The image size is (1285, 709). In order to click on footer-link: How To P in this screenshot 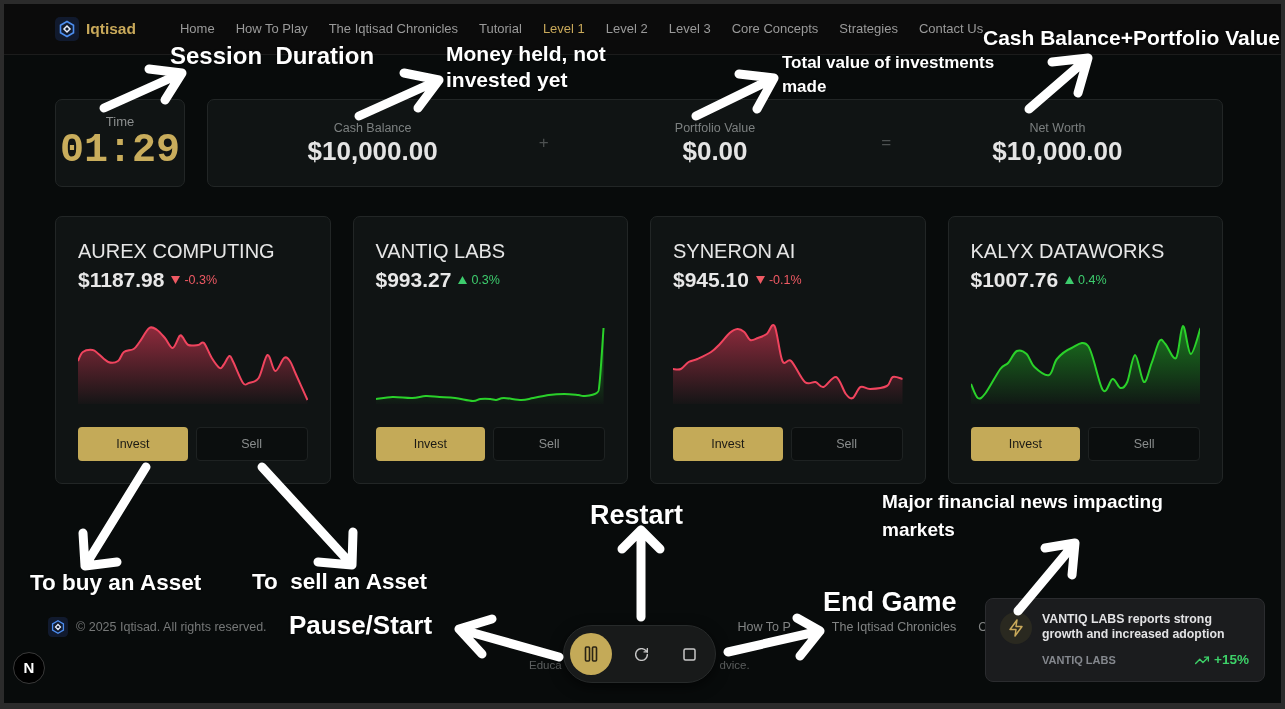, I will do `click(764, 627)`.